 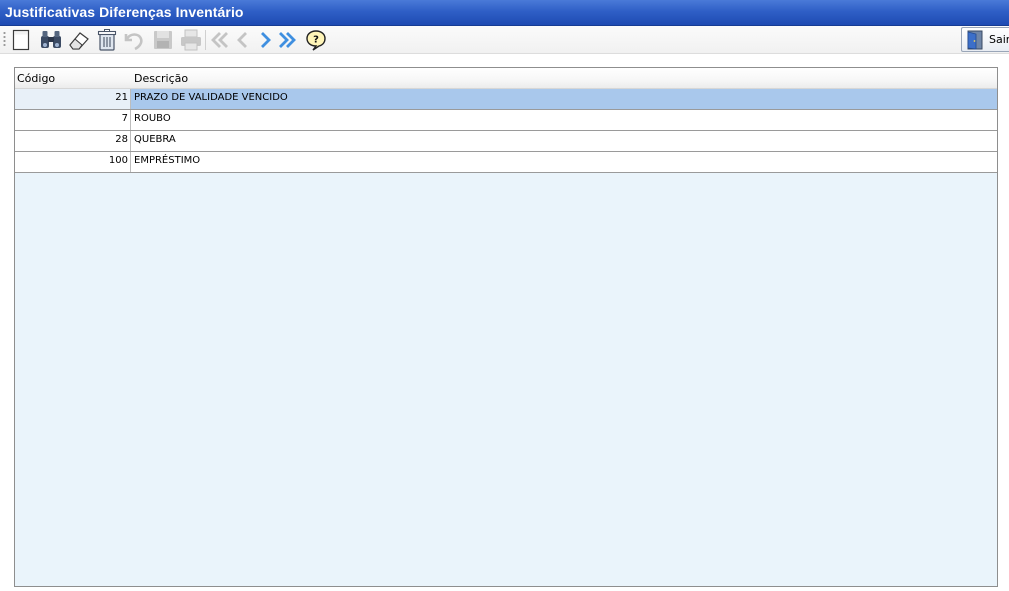 What do you see at coordinates (73, 99) in the screenshot?
I see `cell-codigo: 21` at bounding box center [73, 99].